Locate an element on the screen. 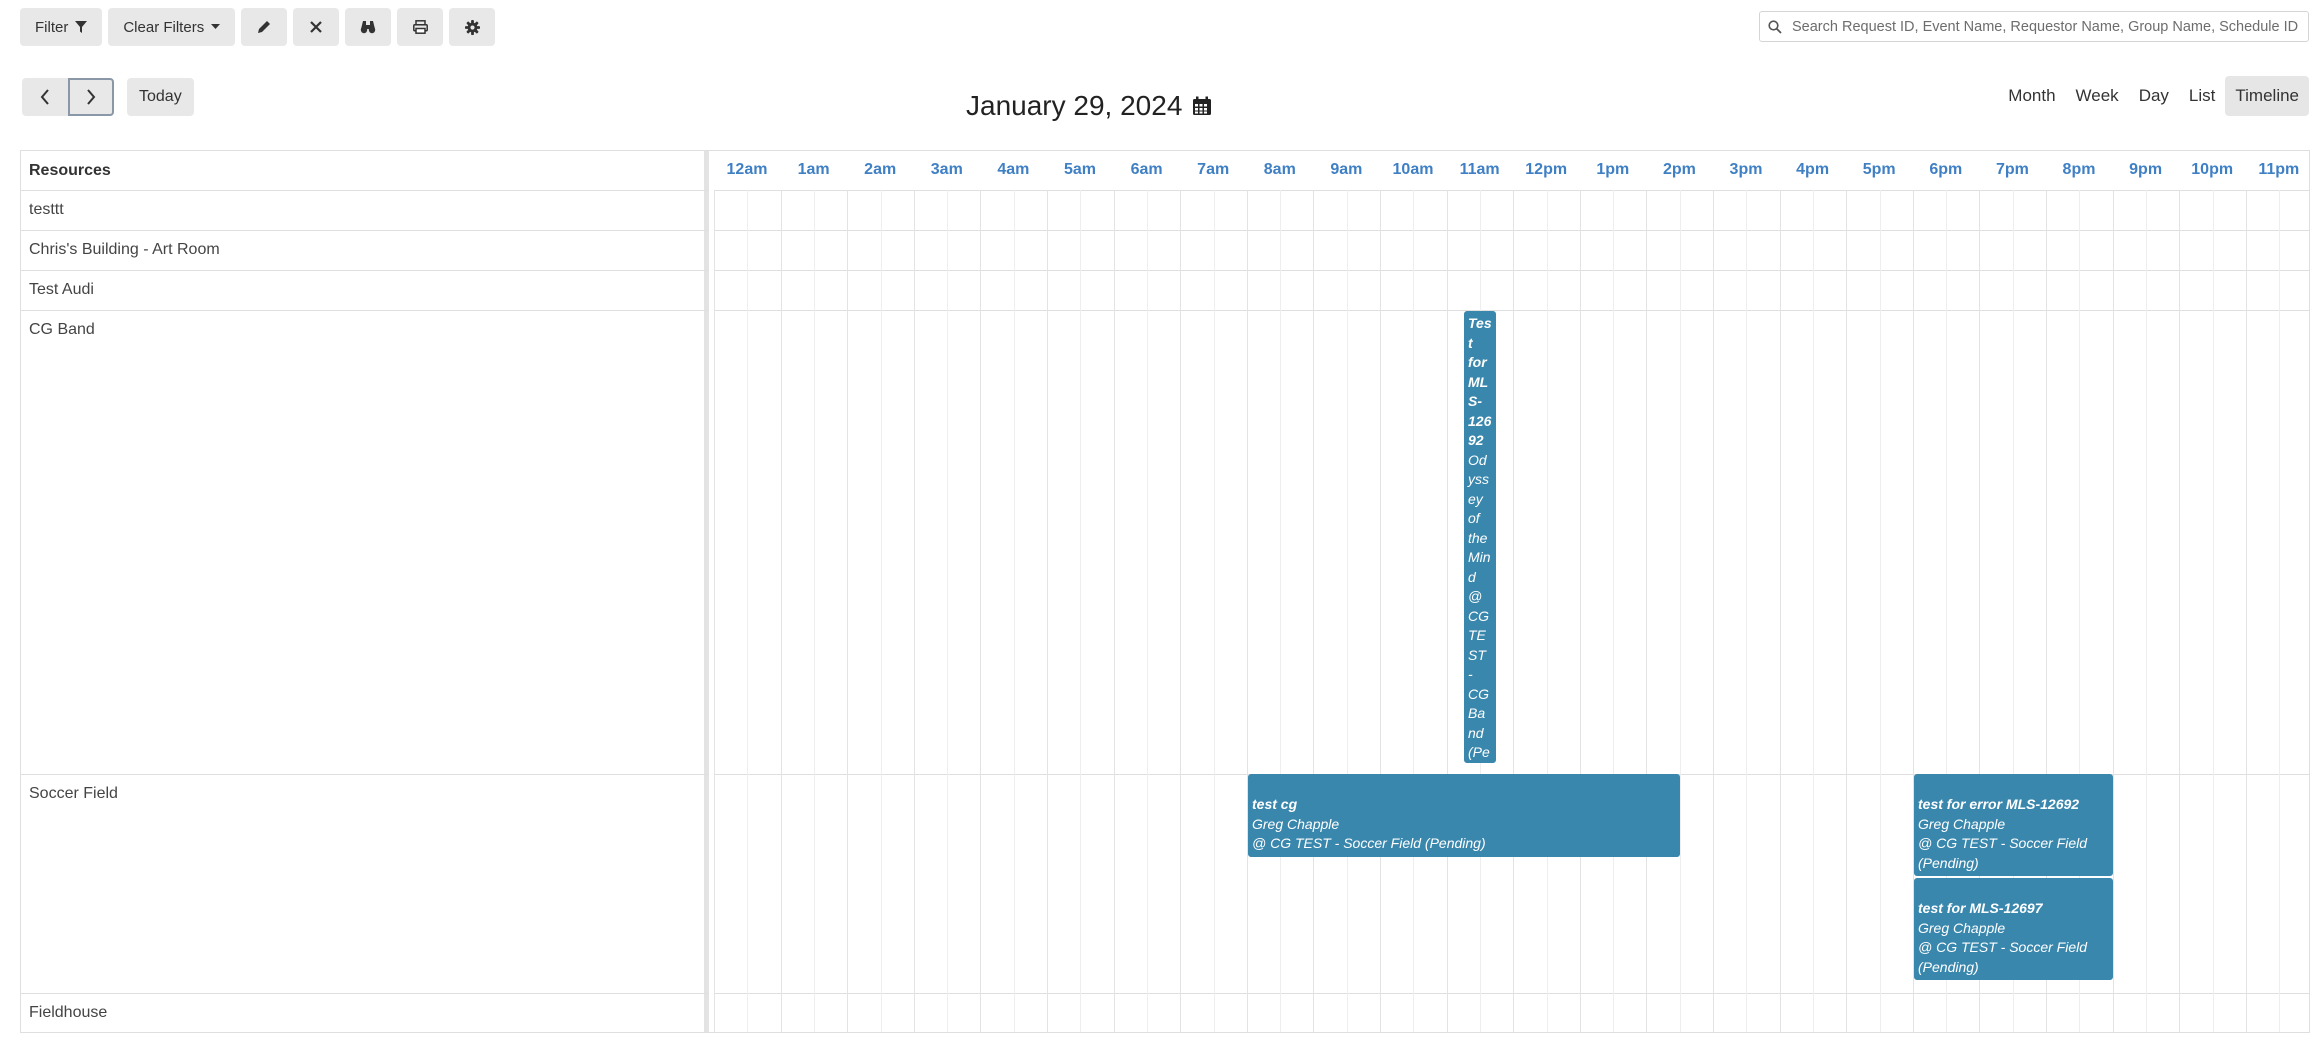 The width and height of the screenshot is (2321, 1048). event-location: @ CG TEST - CG Band (Pending) is located at coordinates (1479, 674).